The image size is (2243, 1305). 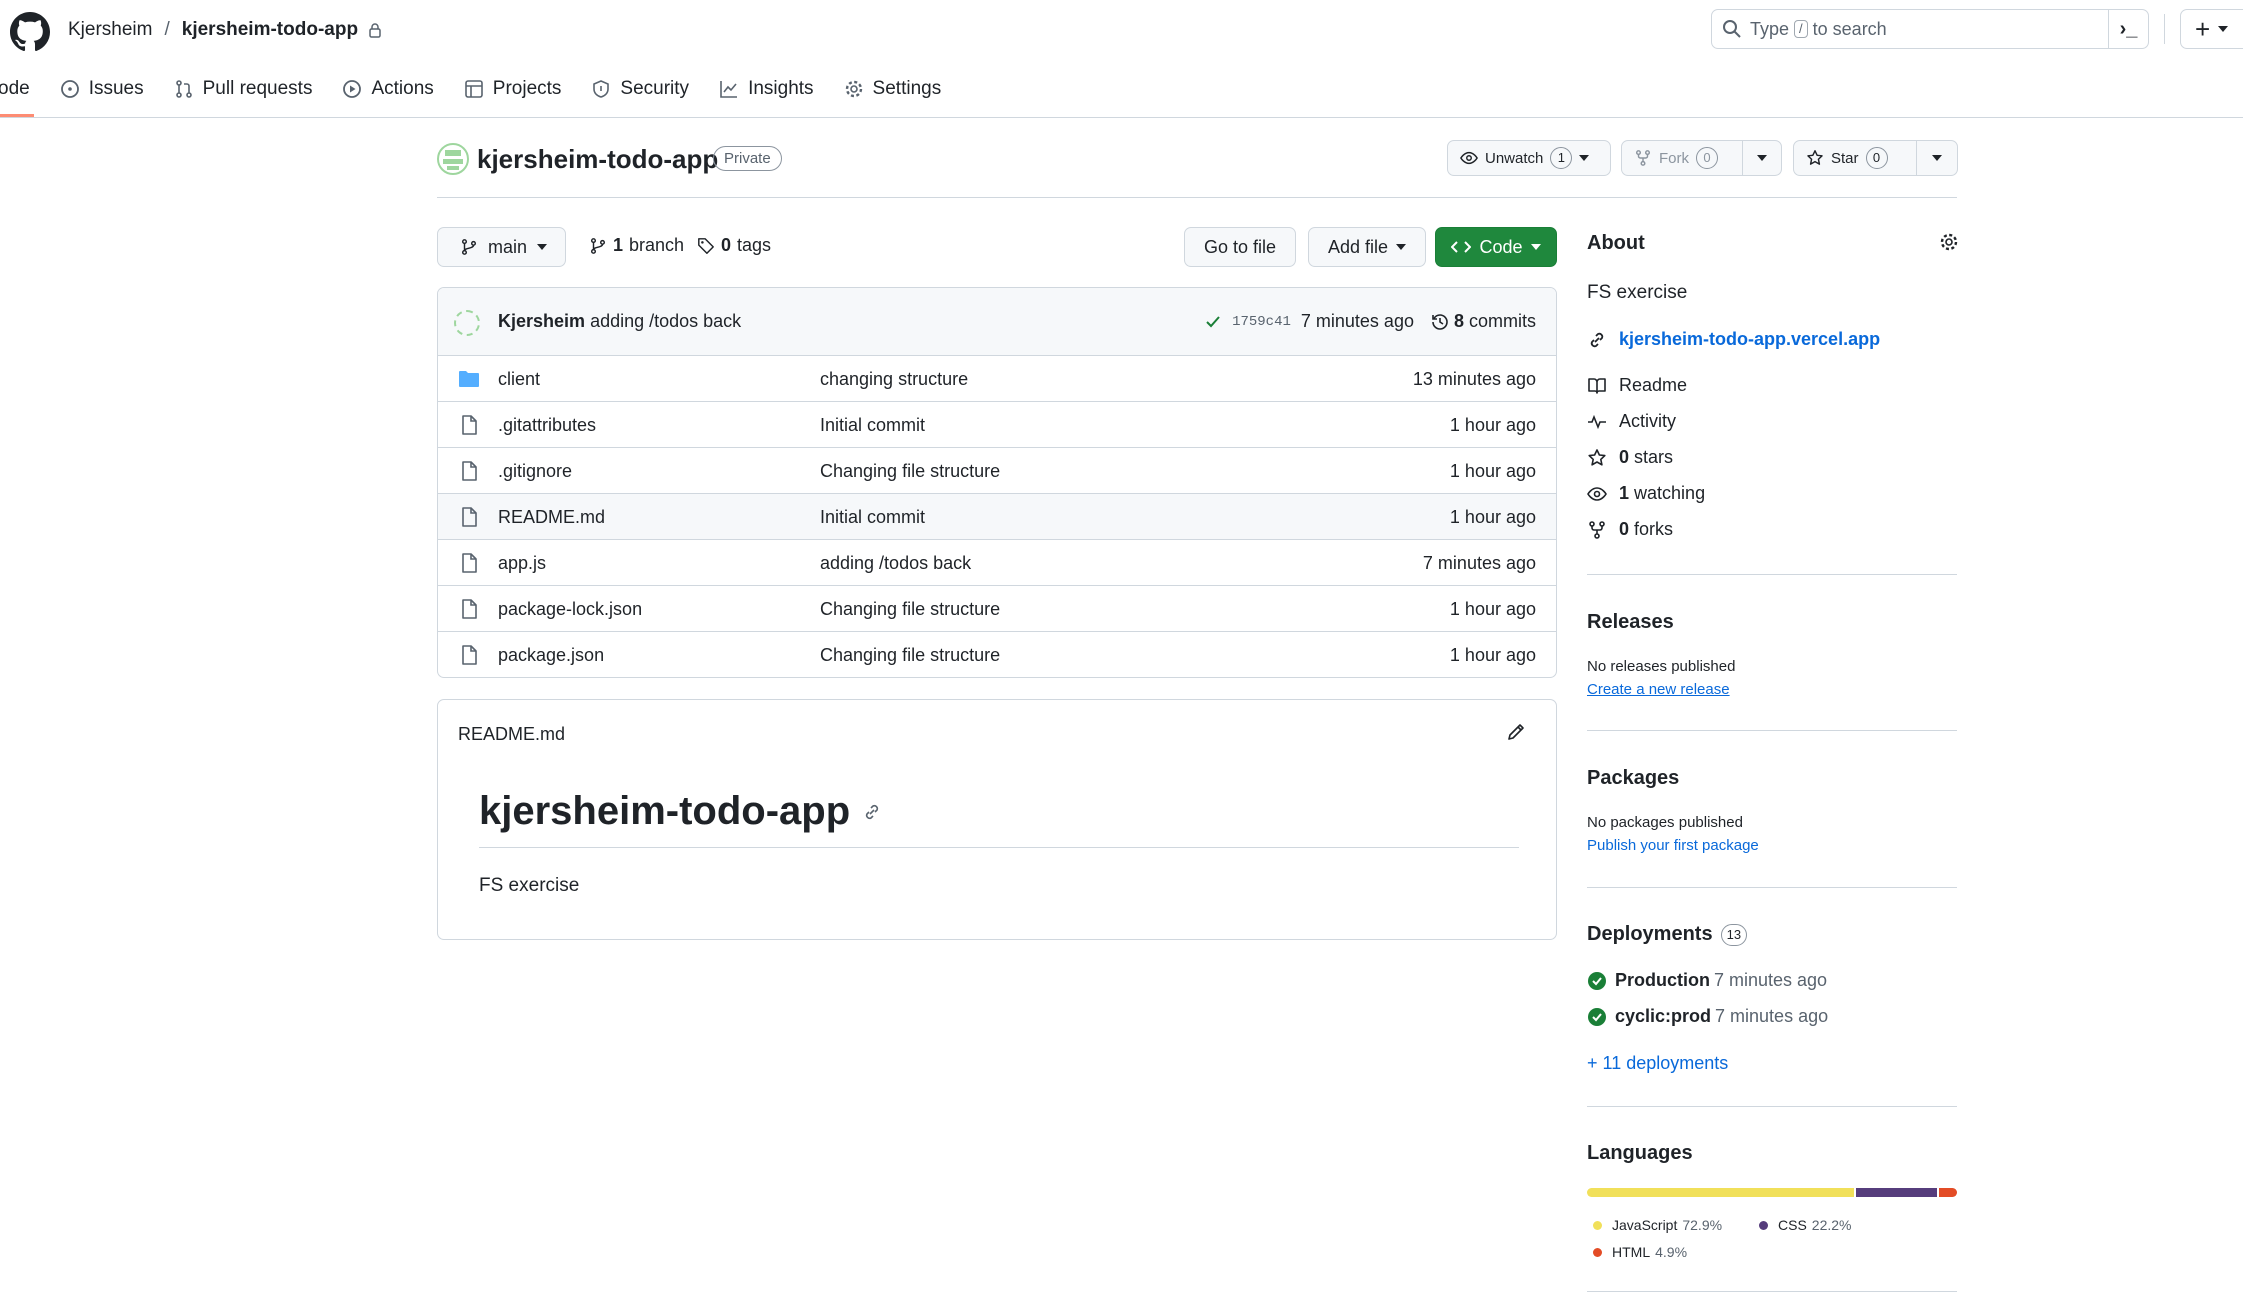 What do you see at coordinates (352, 89) in the screenshot?
I see `play-icon` at bounding box center [352, 89].